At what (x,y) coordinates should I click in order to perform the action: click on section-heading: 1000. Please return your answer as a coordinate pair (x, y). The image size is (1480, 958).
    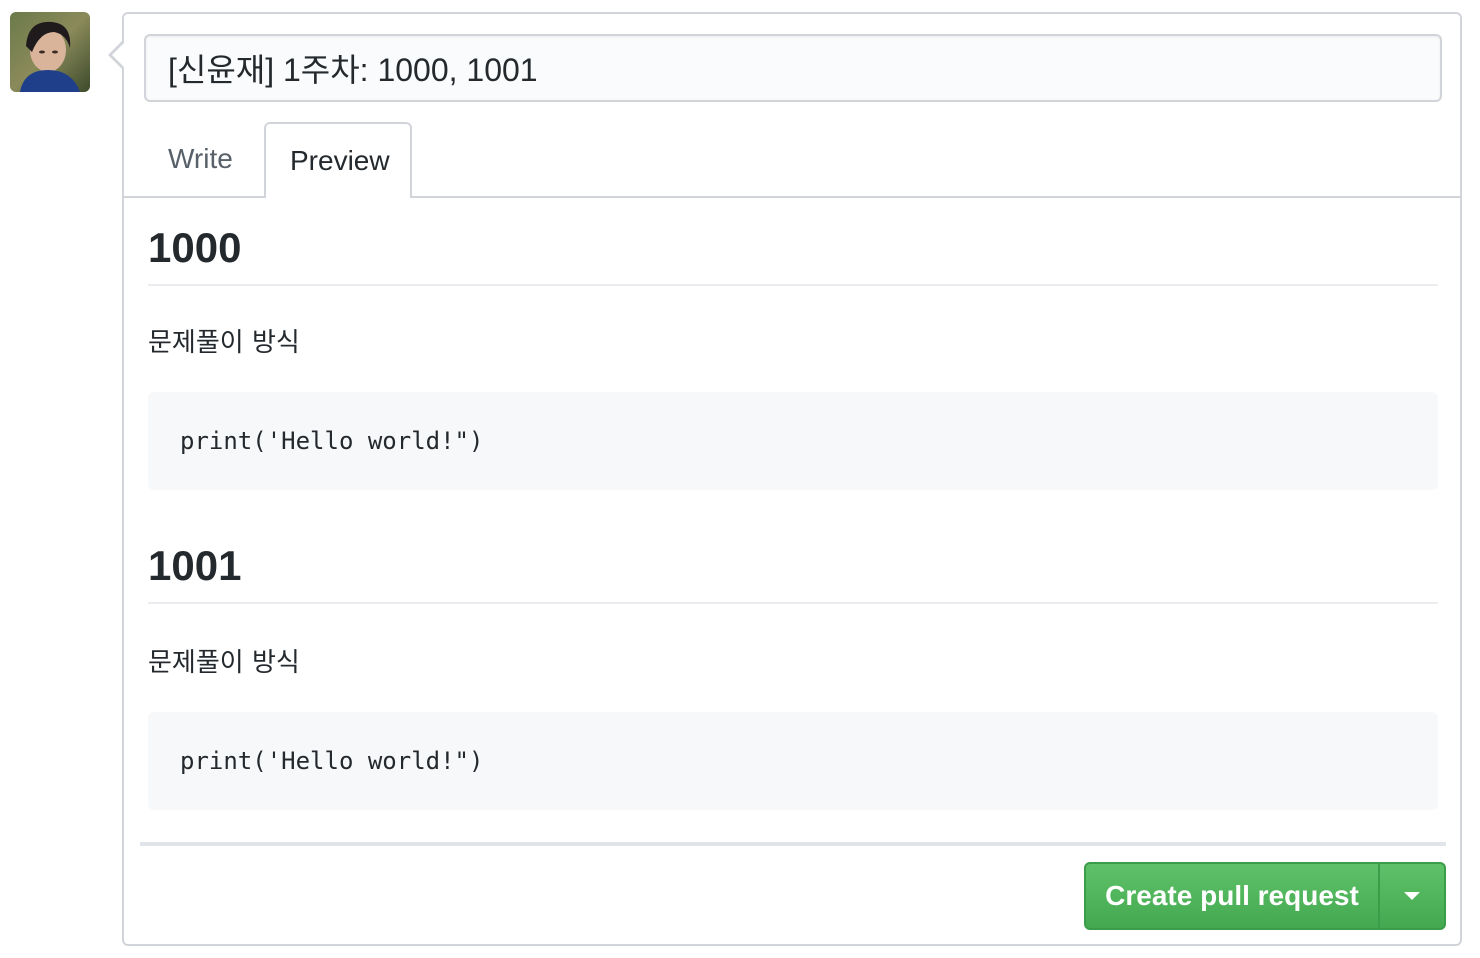
    Looking at the image, I should click on (793, 248).